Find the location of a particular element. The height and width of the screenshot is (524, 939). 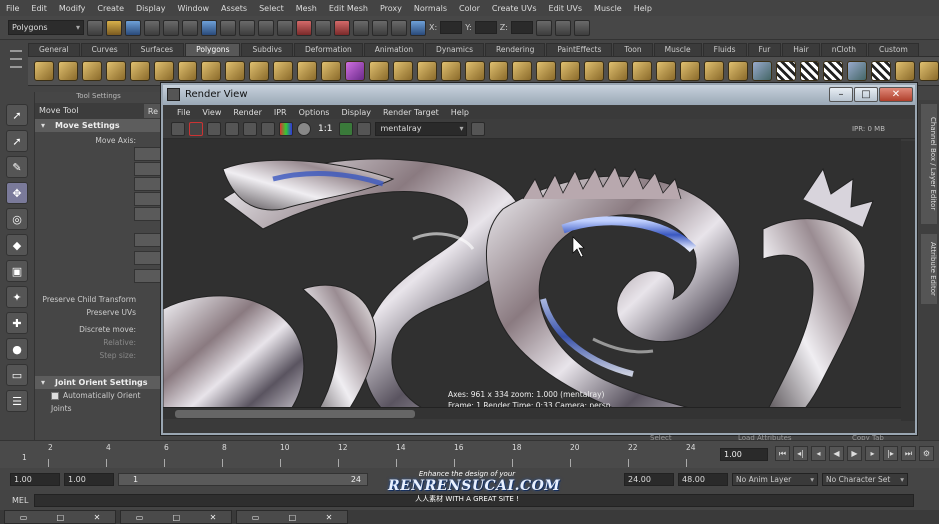

select-component-icon is located at coordinates (190, 27).